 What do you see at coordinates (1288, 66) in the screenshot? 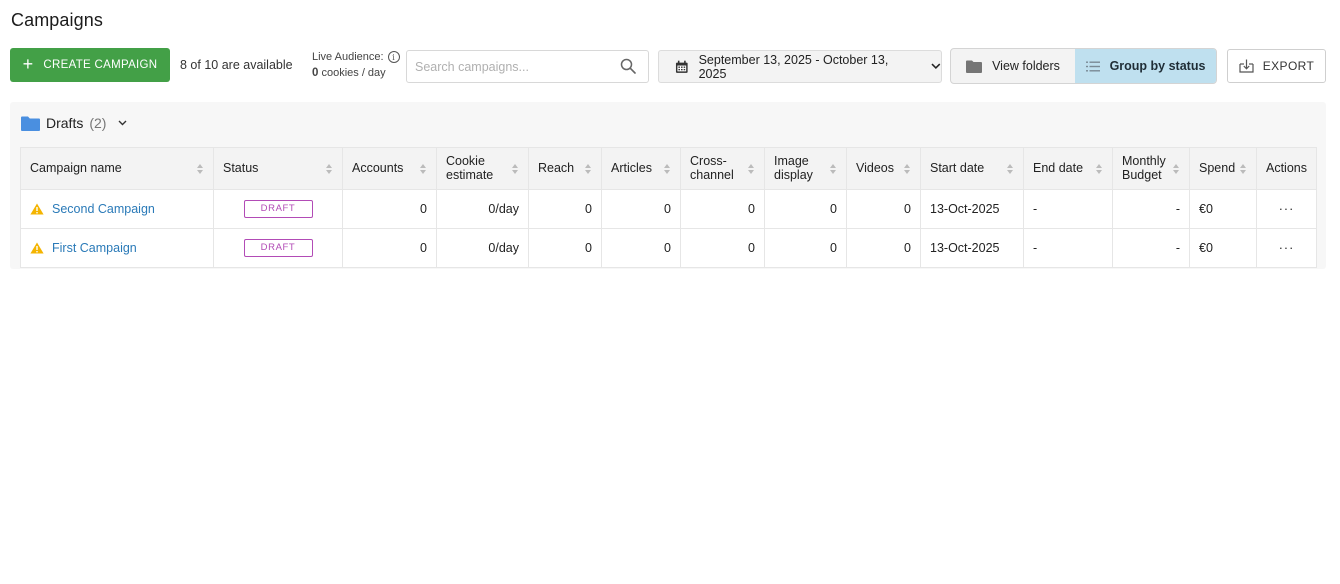
I see `export-label: EXPORT` at bounding box center [1288, 66].